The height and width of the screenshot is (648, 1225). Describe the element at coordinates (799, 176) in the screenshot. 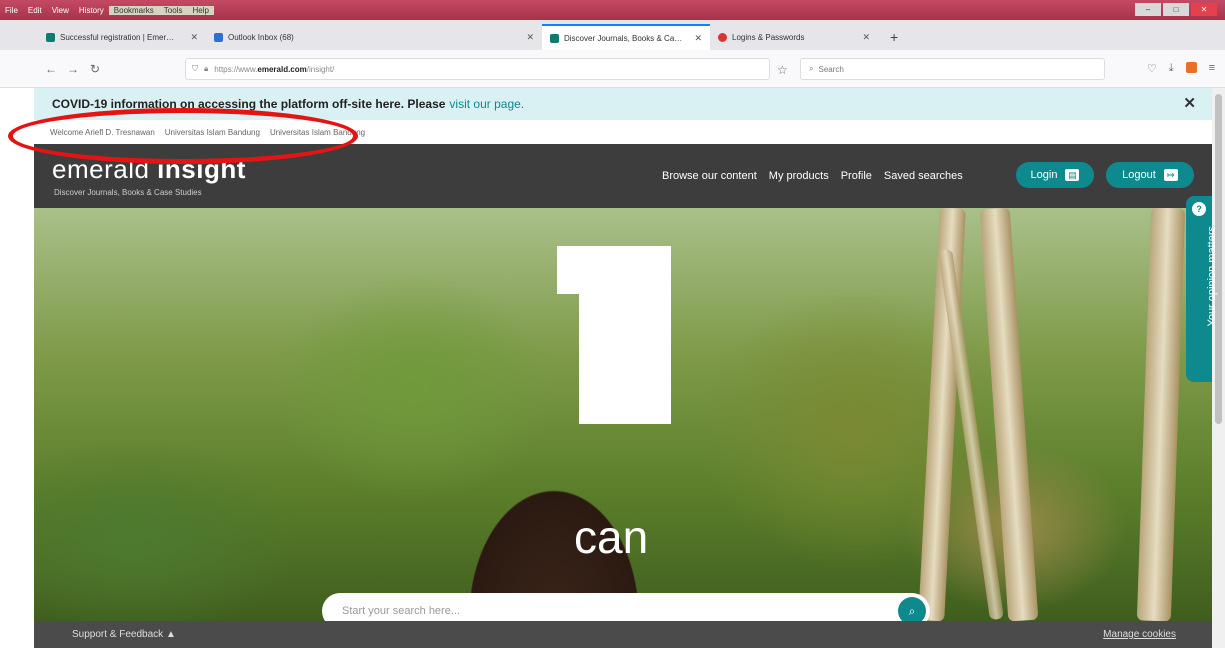

I see `nav-my-products: My products` at that location.